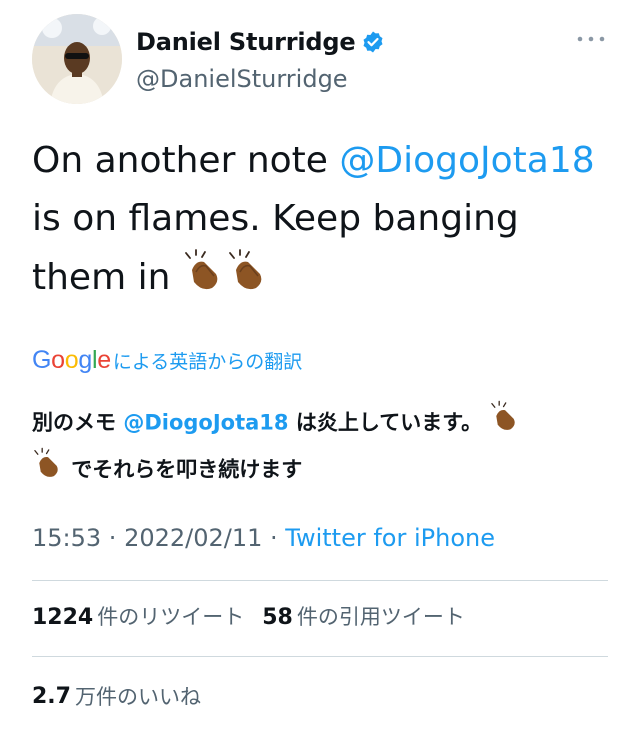  Describe the element at coordinates (183, 469) in the screenshot. I see `translated-text-part: でそれらを叩き続けます` at that location.